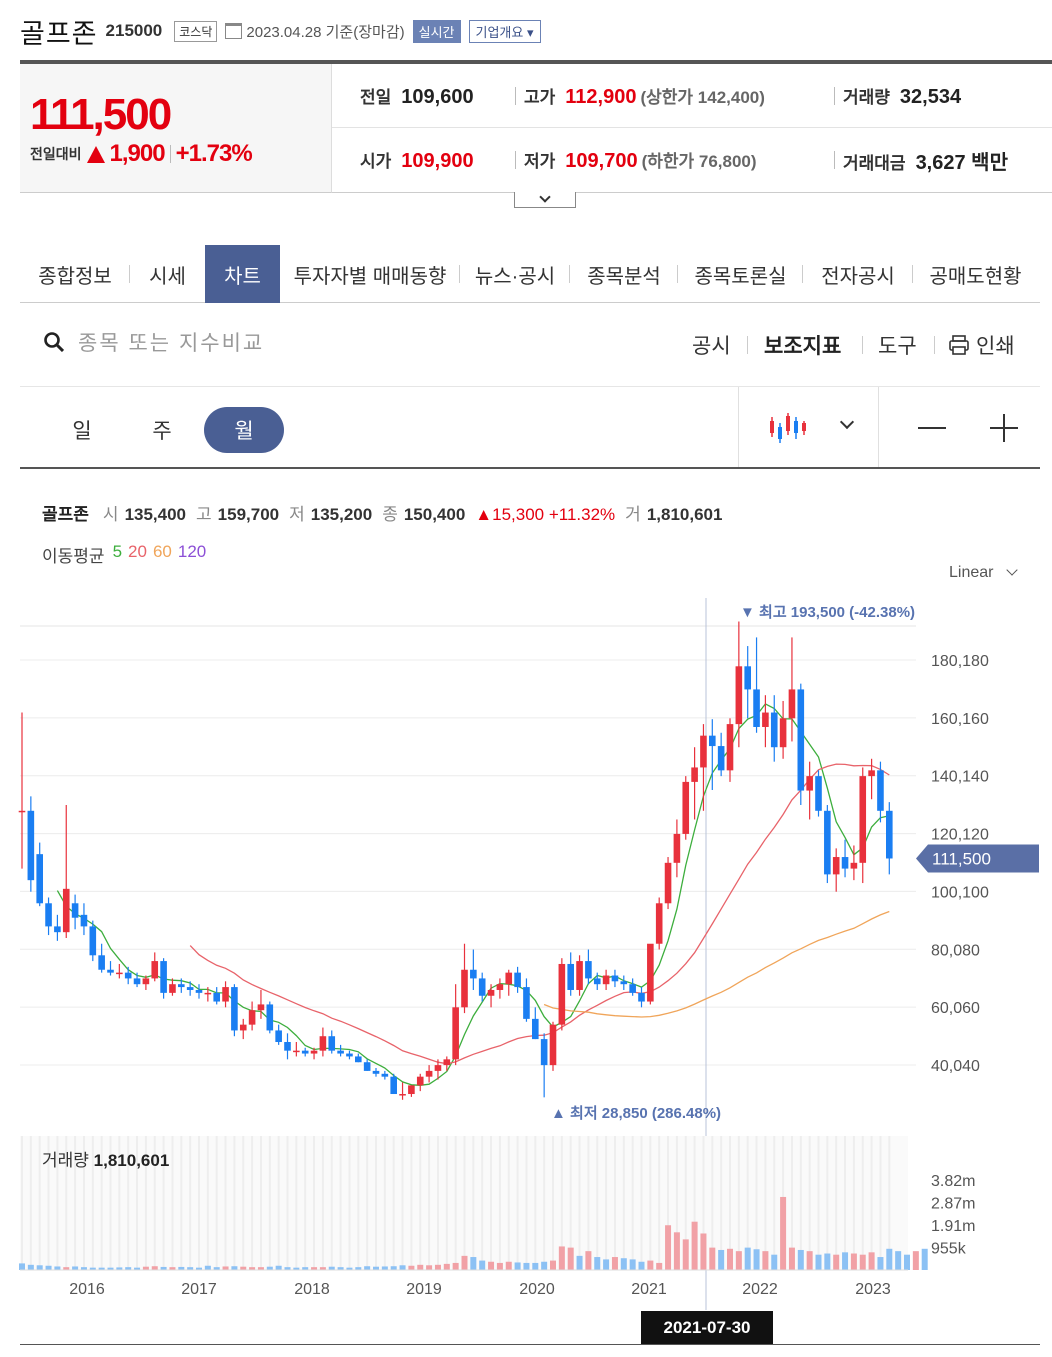 Image resolution: width=1052 pixels, height=1357 pixels. What do you see at coordinates (137, 554) in the screenshot?
I see `ma20-legend: 20` at bounding box center [137, 554].